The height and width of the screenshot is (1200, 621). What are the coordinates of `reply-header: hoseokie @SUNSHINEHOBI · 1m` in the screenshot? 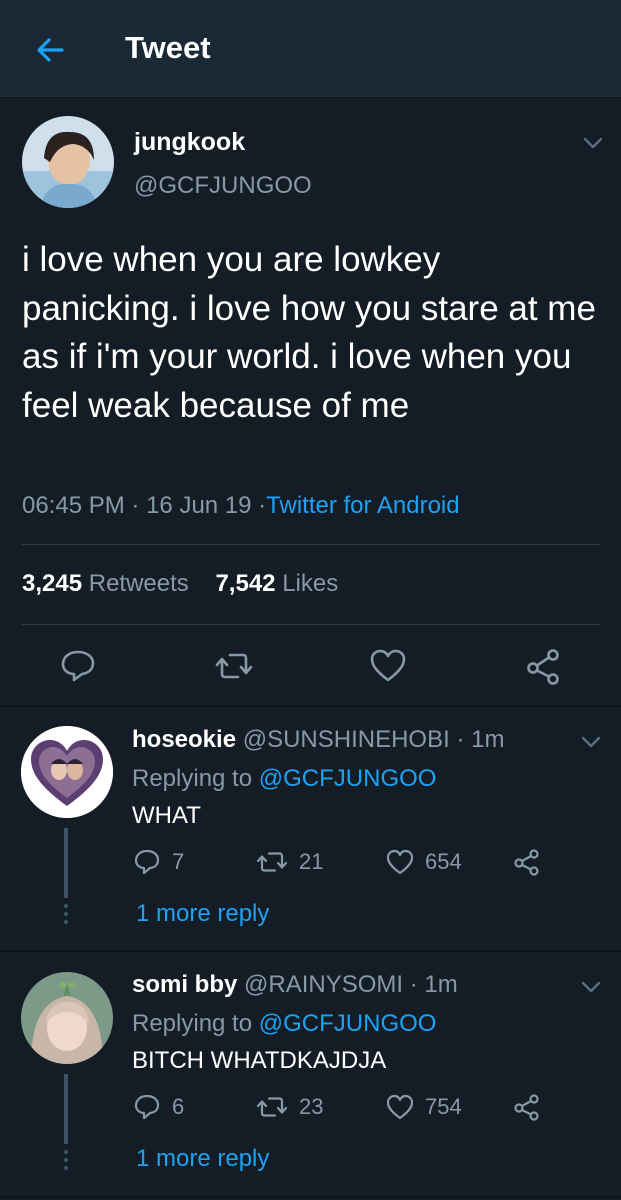 It's located at (318, 740).